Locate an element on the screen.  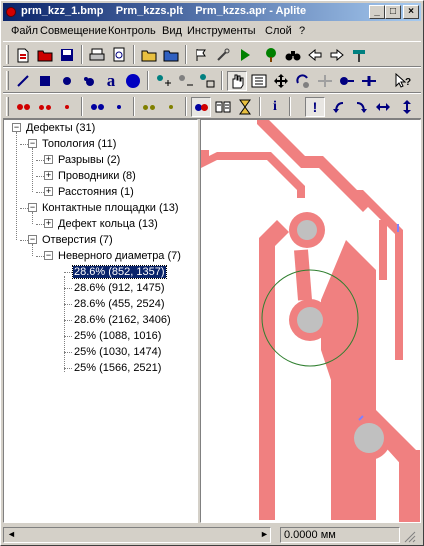
remove-point-icon is located at coordinates (185, 81).